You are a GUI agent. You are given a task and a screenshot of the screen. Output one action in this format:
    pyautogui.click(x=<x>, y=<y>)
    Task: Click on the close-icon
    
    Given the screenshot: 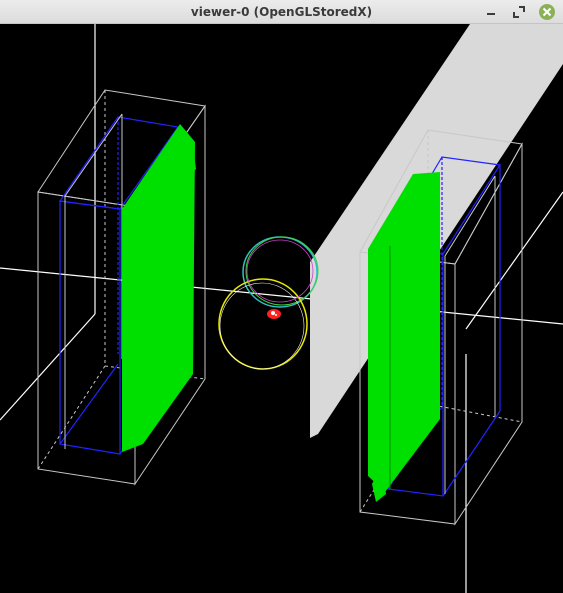 What is the action you would take?
    pyautogui.click(x=547, y=12)
    